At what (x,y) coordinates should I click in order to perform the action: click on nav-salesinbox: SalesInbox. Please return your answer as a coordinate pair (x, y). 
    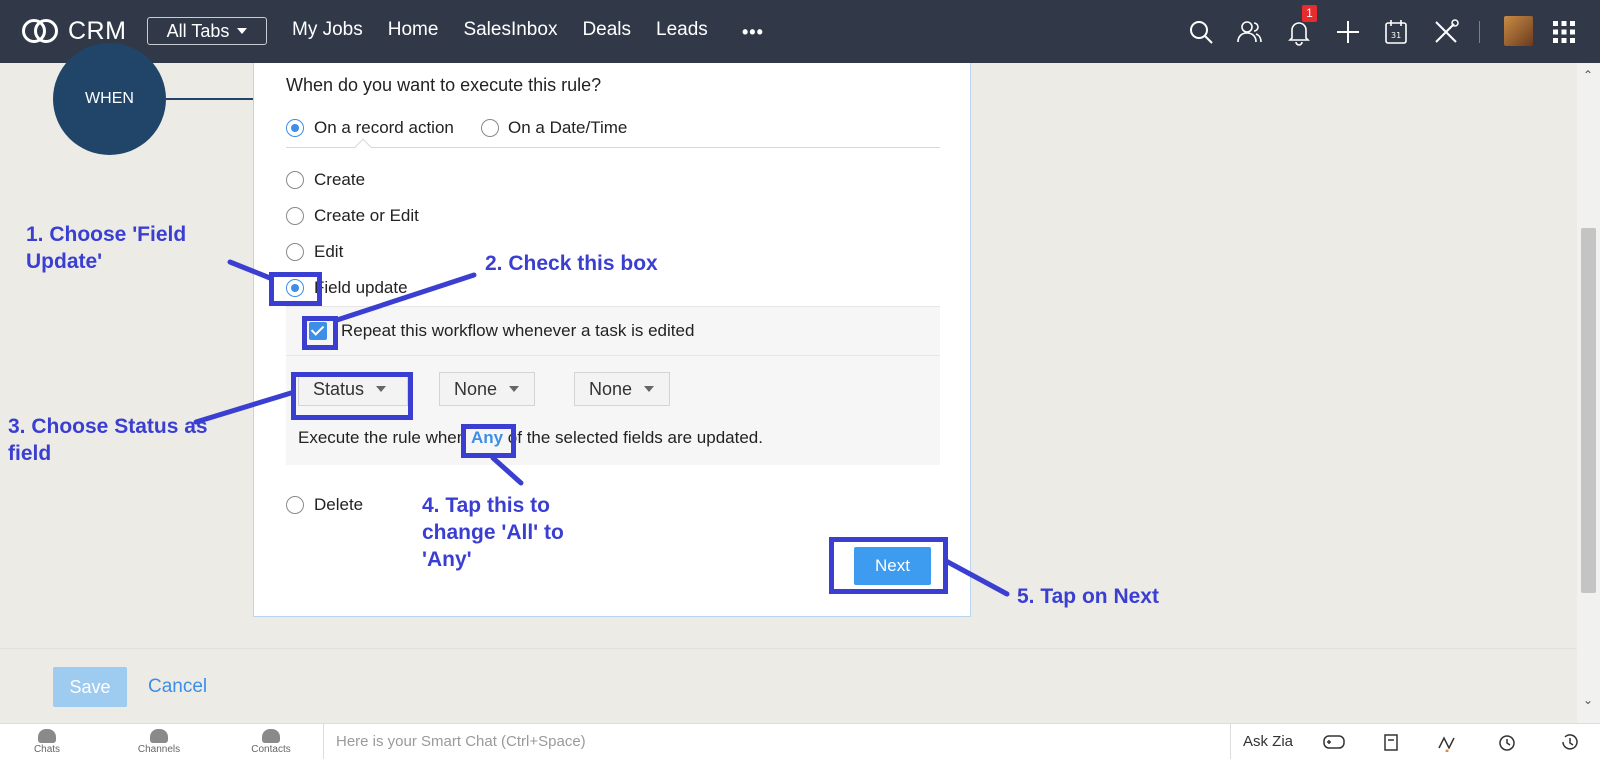
    Looking at the image, I should click on (510, 30).